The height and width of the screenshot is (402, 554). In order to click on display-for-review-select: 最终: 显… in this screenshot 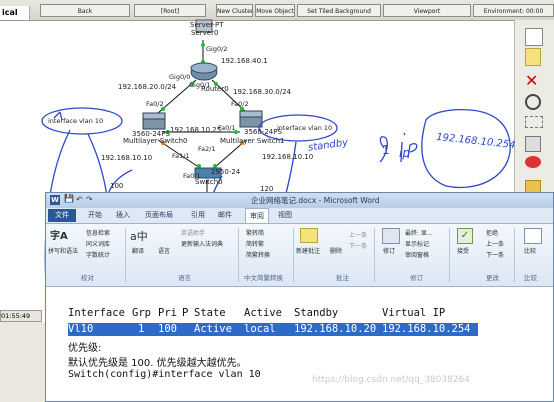, I will do `click(419, 232)`.